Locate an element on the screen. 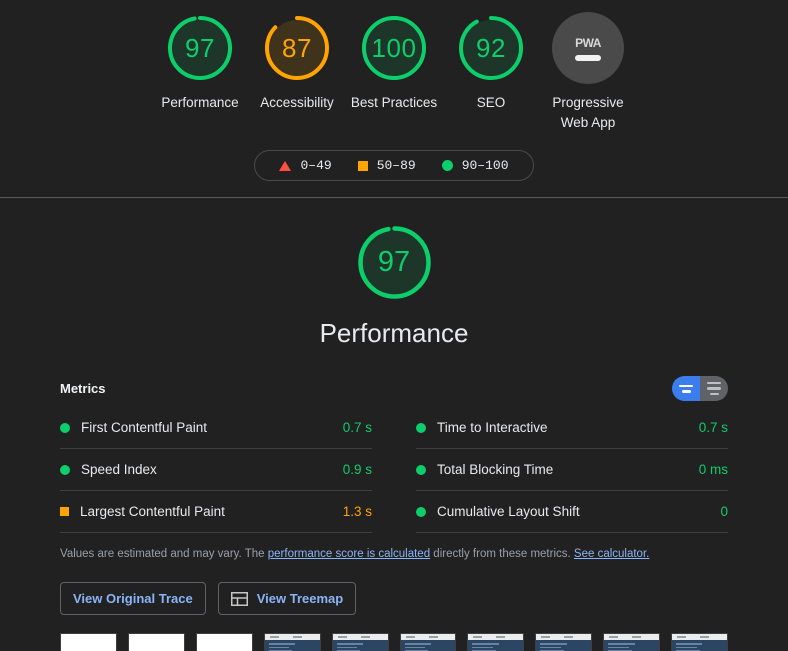 This screenshot has height=651, width=788. circle-icon is located at coordinates (447, 165).